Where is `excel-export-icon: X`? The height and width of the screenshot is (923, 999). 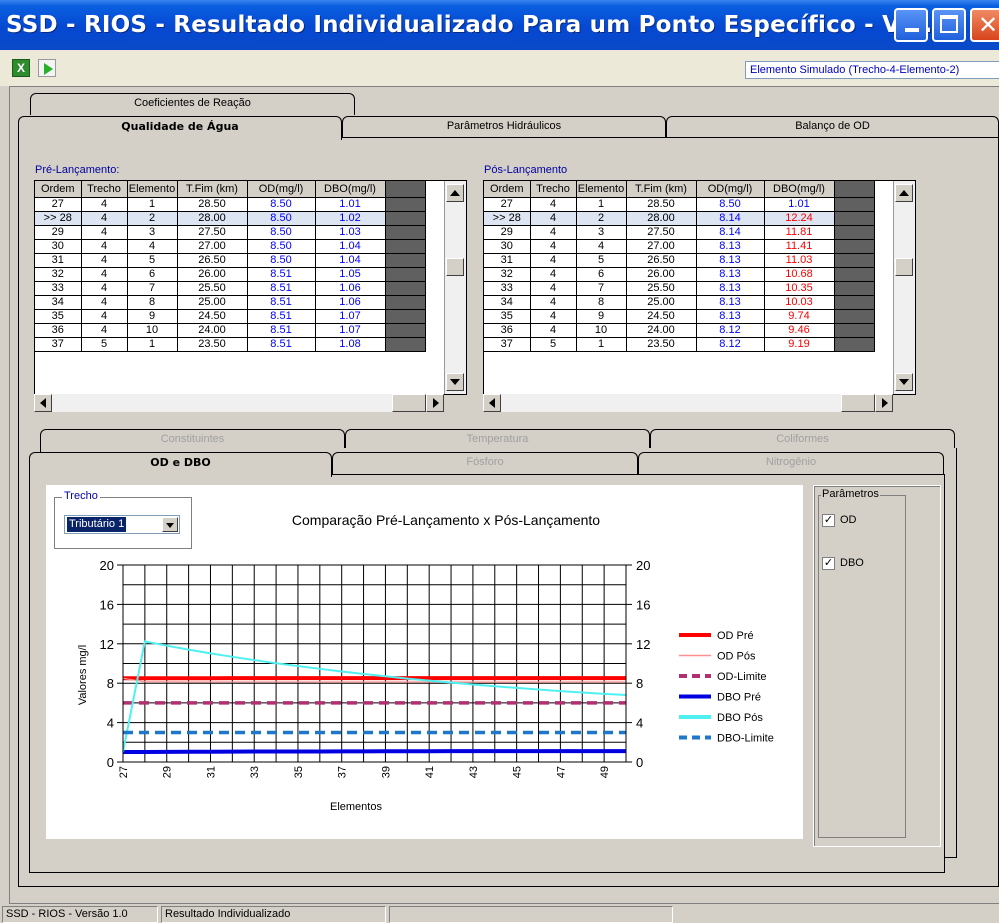 excel-export-icon: X is located at coordinates (21, 68).